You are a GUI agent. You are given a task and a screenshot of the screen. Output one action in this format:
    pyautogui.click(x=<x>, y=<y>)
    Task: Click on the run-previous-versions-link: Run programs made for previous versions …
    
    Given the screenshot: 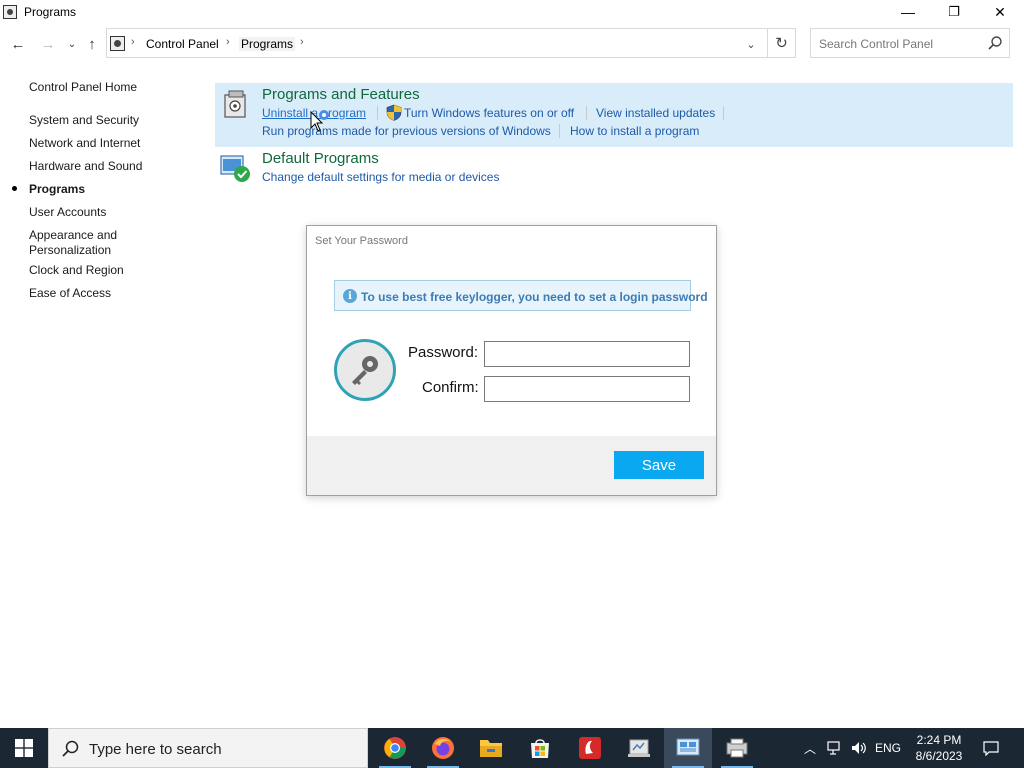 What is the action you would take?
    pyautogui.click(x=406, y=131)
    